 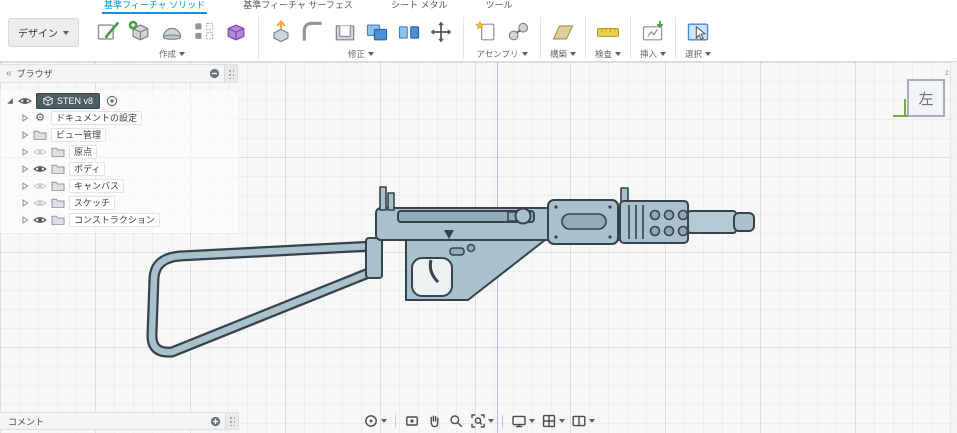 I want to click on construction-plane-icon, so click(x=563, y=32).